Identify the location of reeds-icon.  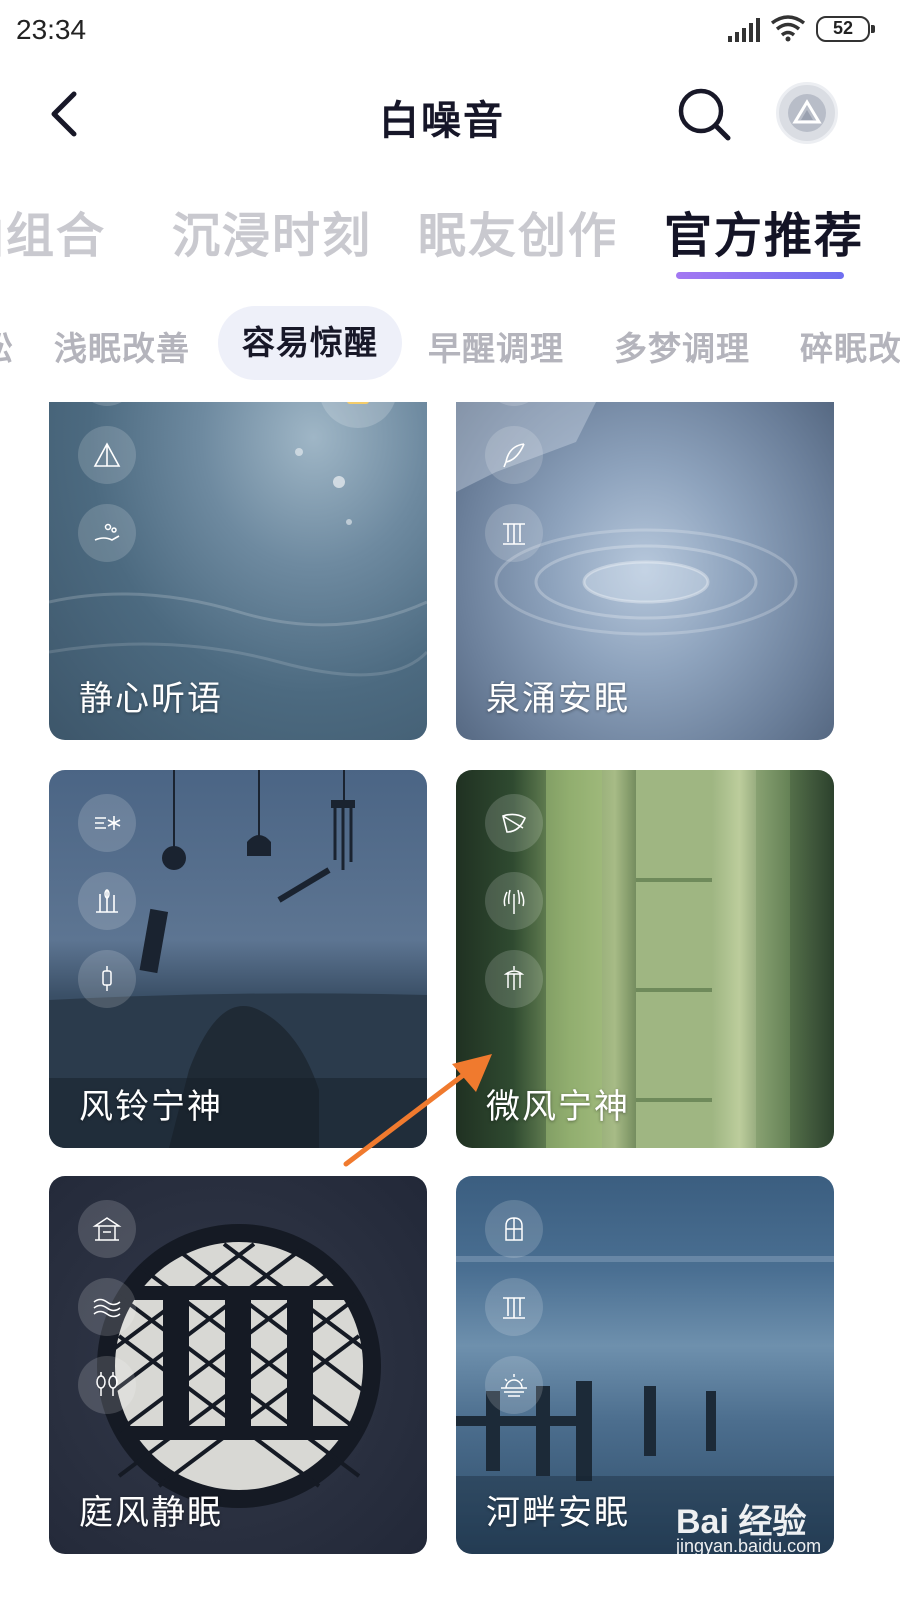
(107, 901).